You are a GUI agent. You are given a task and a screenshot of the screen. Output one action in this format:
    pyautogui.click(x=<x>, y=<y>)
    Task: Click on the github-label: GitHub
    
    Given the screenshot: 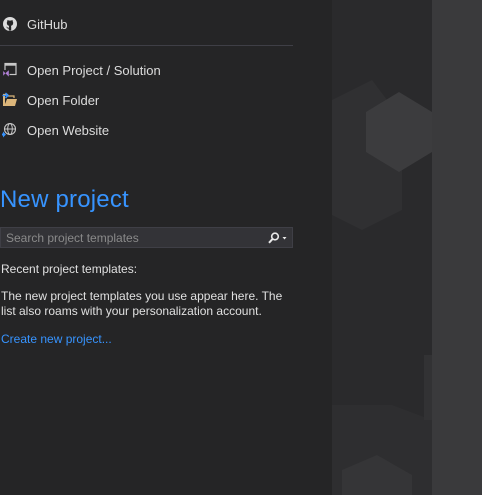 What is the action you would take?
    pyautogui.click(x=47, y=24)
    